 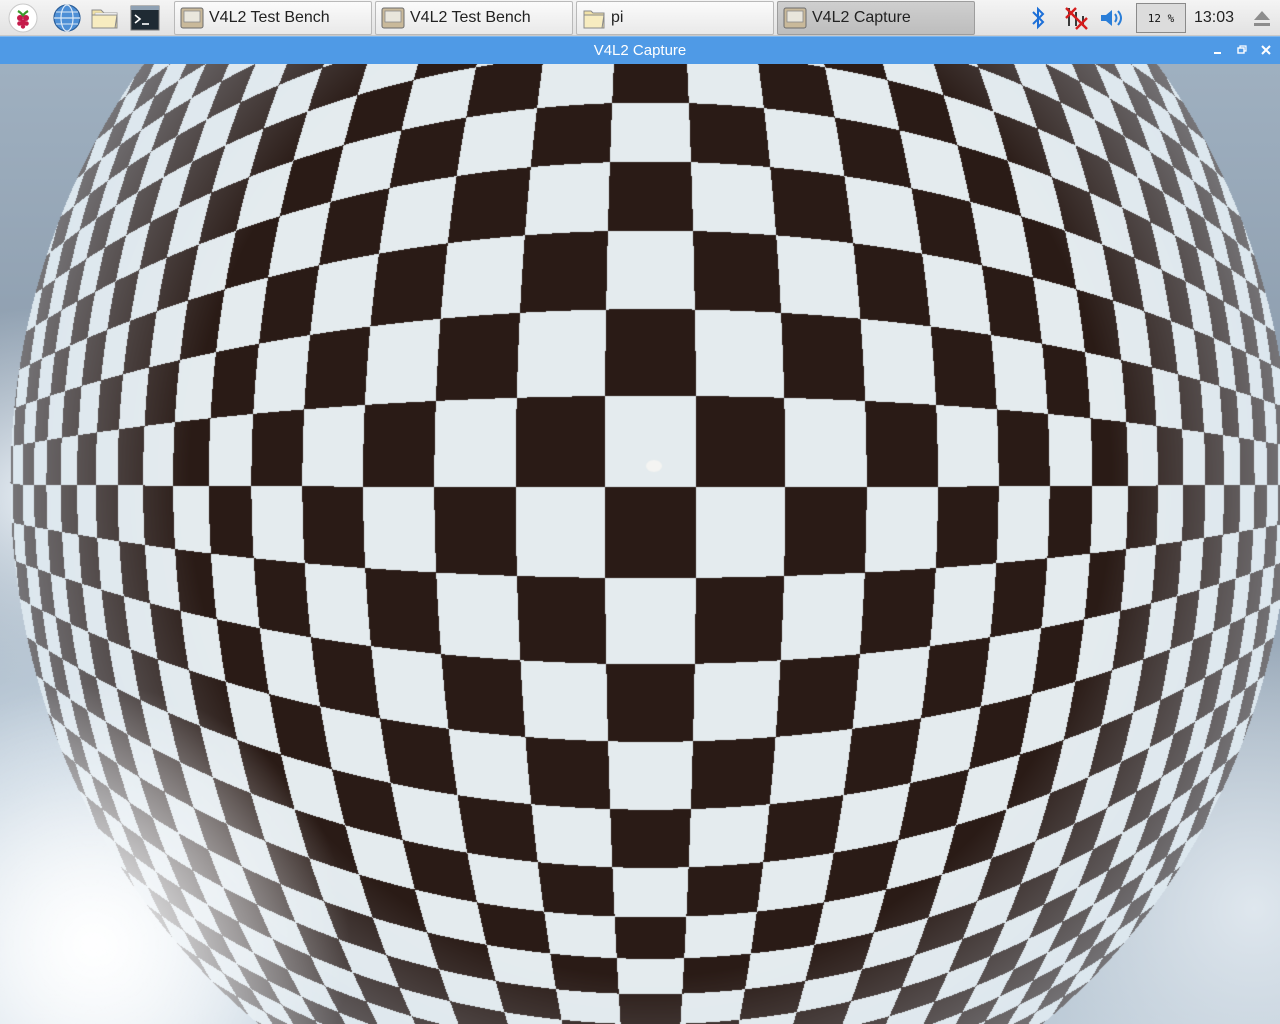 I want to click on task-label: V4L2 Capture, so click(x=861, y=17).